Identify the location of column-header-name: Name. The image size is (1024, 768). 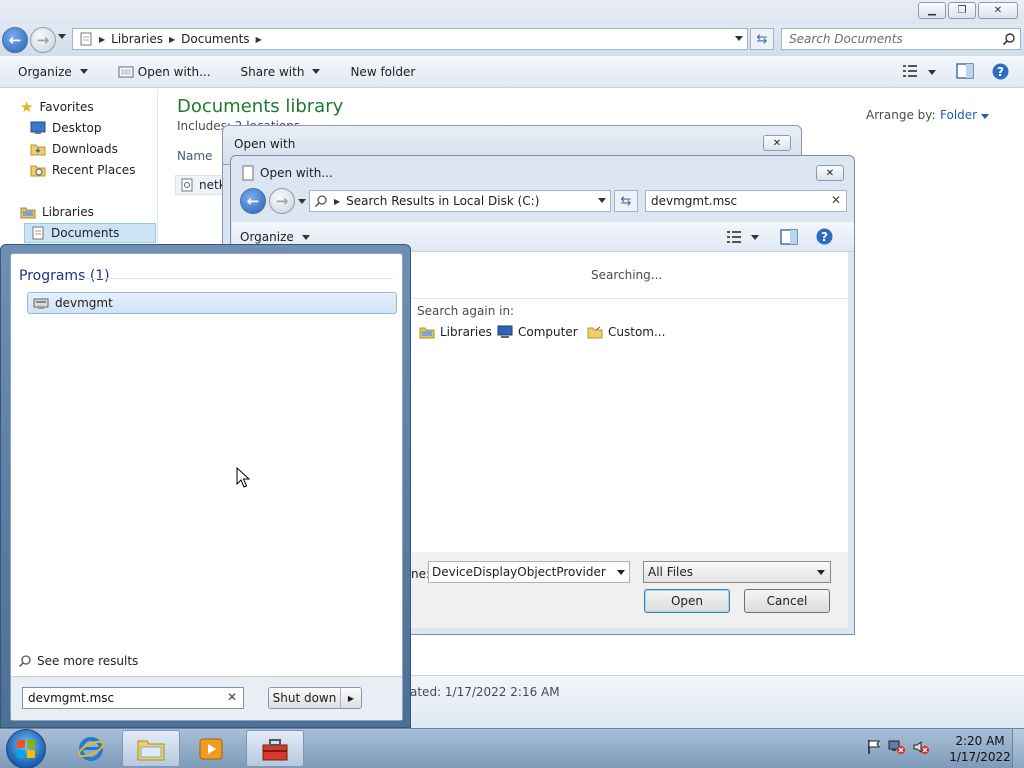
(194, 156).